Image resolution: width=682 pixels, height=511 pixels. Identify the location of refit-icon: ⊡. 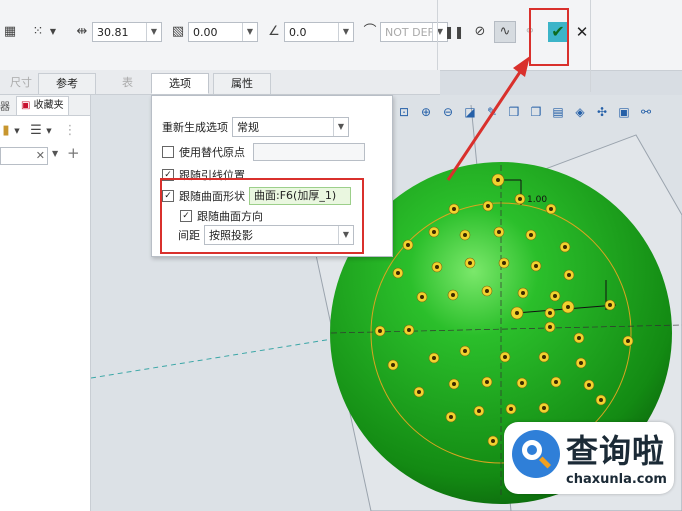
(404, 112).